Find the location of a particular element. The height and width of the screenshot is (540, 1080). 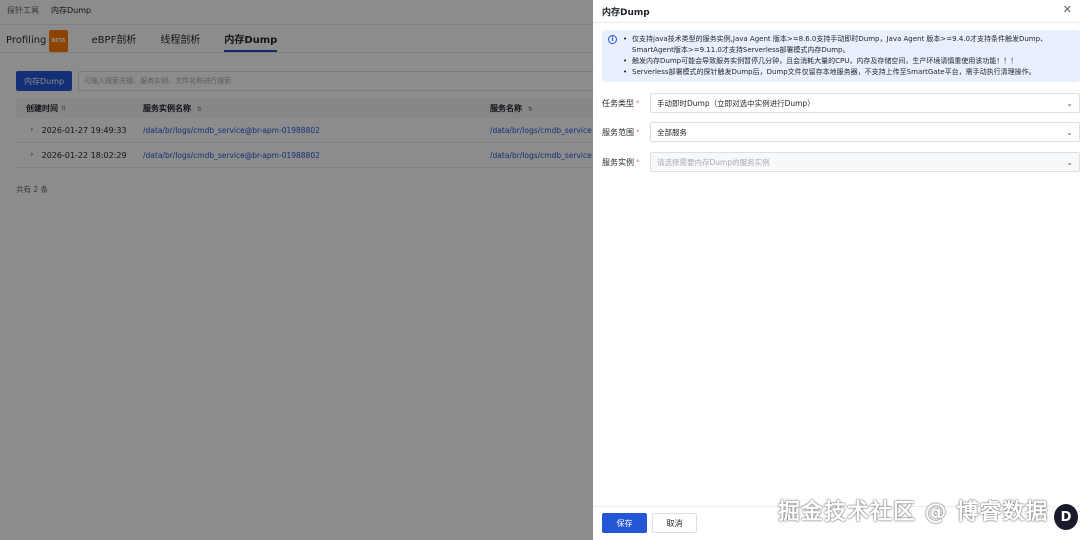

label-text: 任务类型 is located at coordinates (618, 103).